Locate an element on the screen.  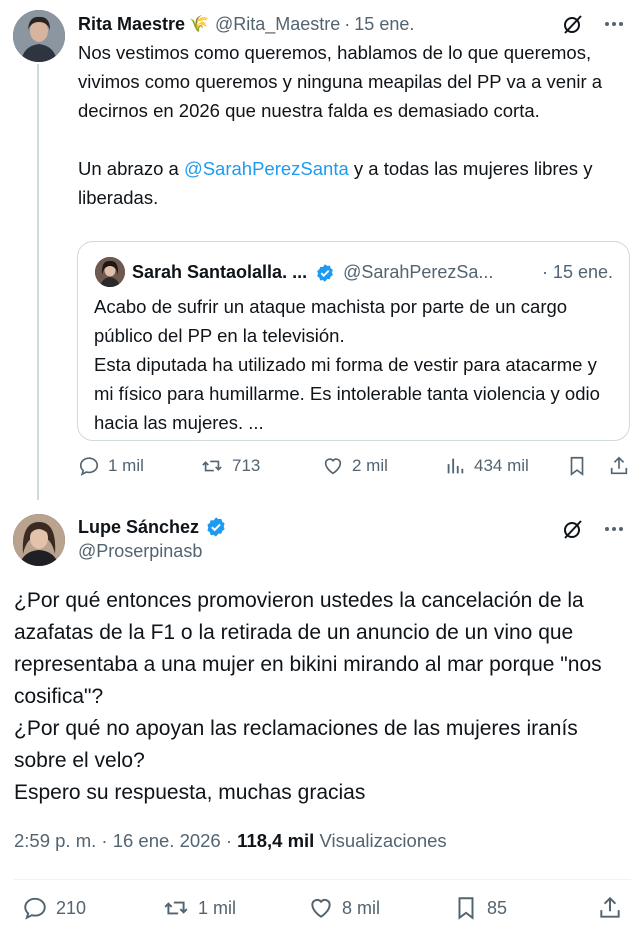
tweet1-actions: 1 mil 713 2 mil 434 mil is located at coordinates (354, 470).